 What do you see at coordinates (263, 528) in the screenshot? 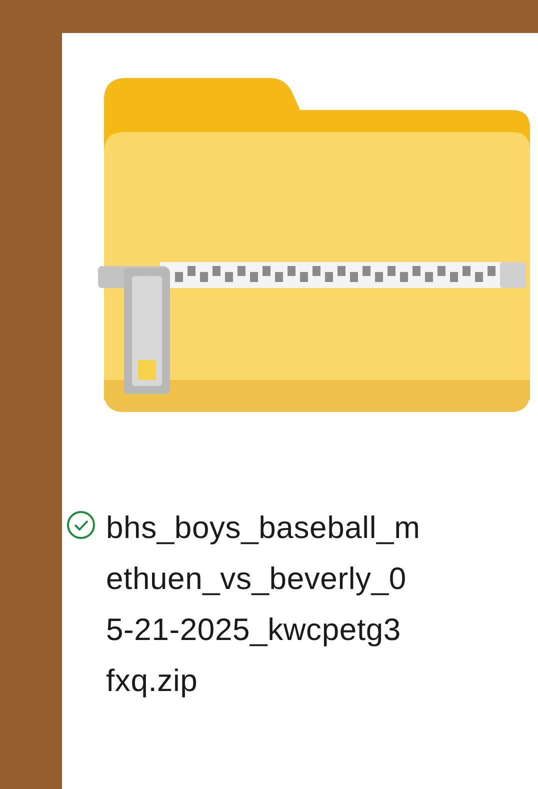
I see `file-name-line: bhs_boys_baseball_m` at bounding box center [263, 528].